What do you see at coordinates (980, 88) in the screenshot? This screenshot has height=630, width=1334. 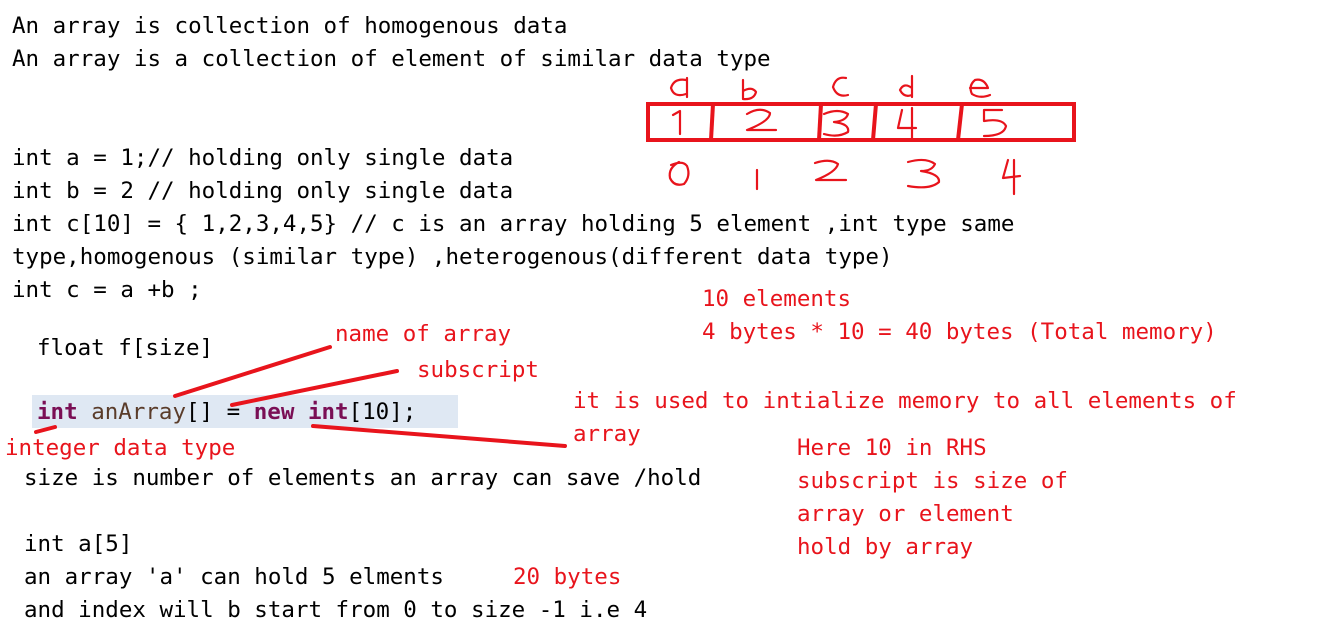 I see `hand-letter-e` at bounding box center [980, 88].